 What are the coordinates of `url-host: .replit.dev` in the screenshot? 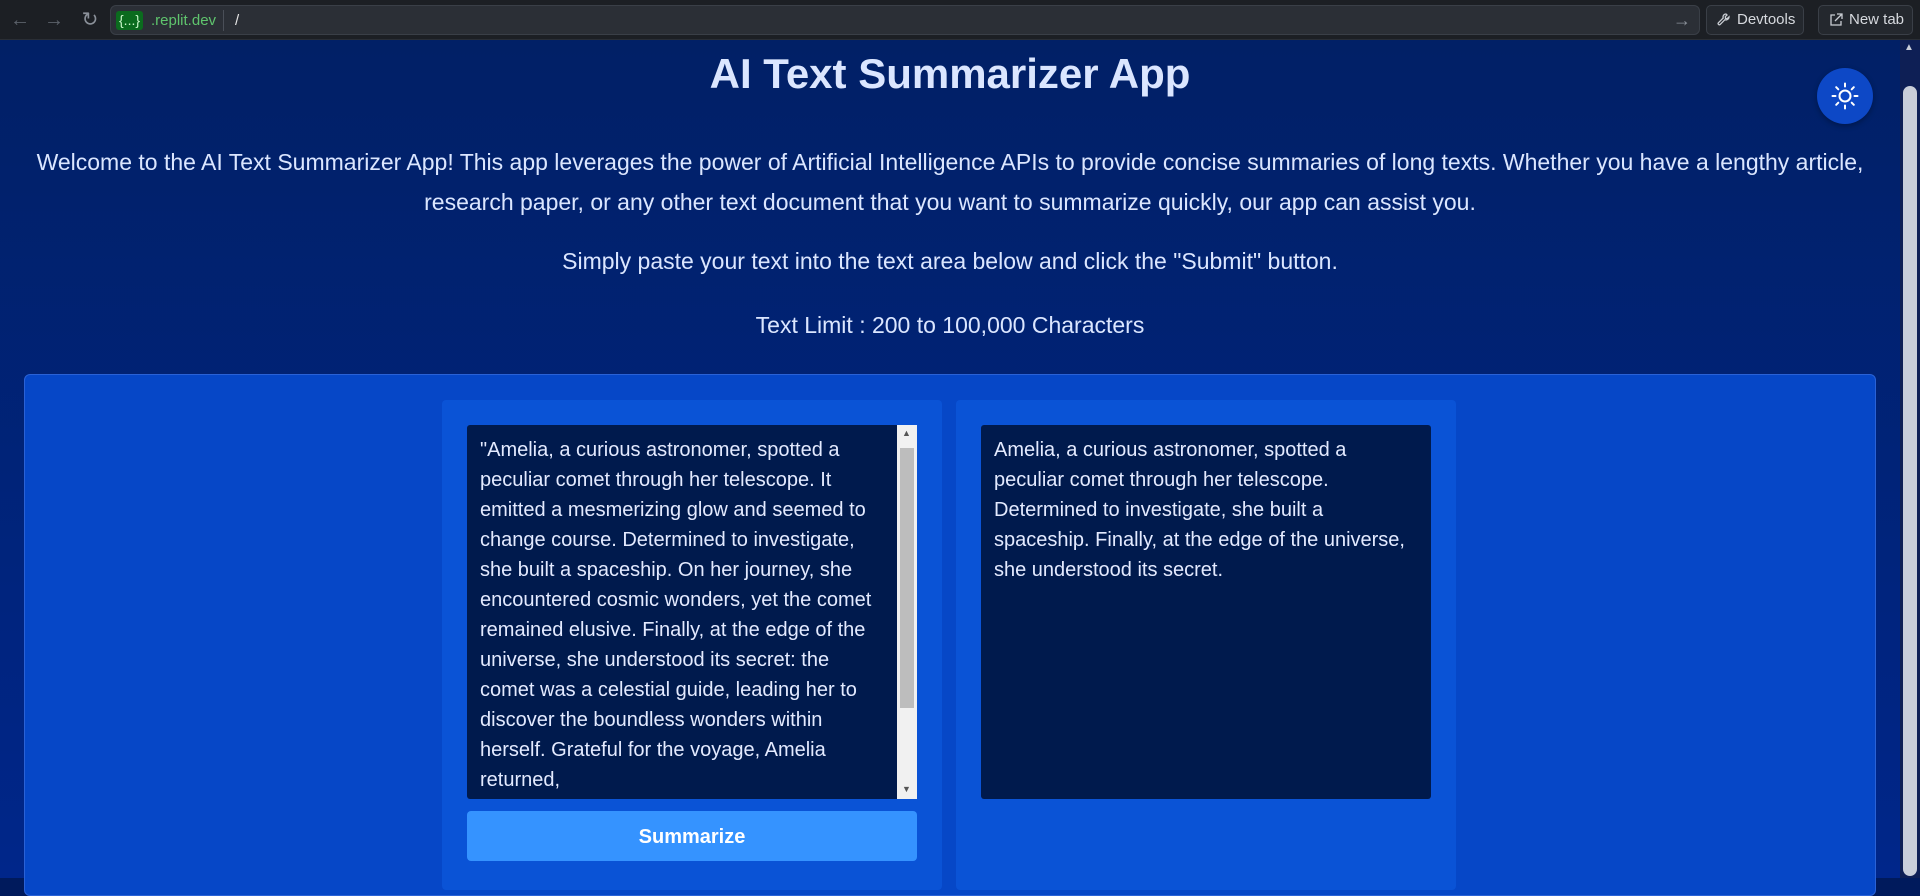 It's located at (184, 20).